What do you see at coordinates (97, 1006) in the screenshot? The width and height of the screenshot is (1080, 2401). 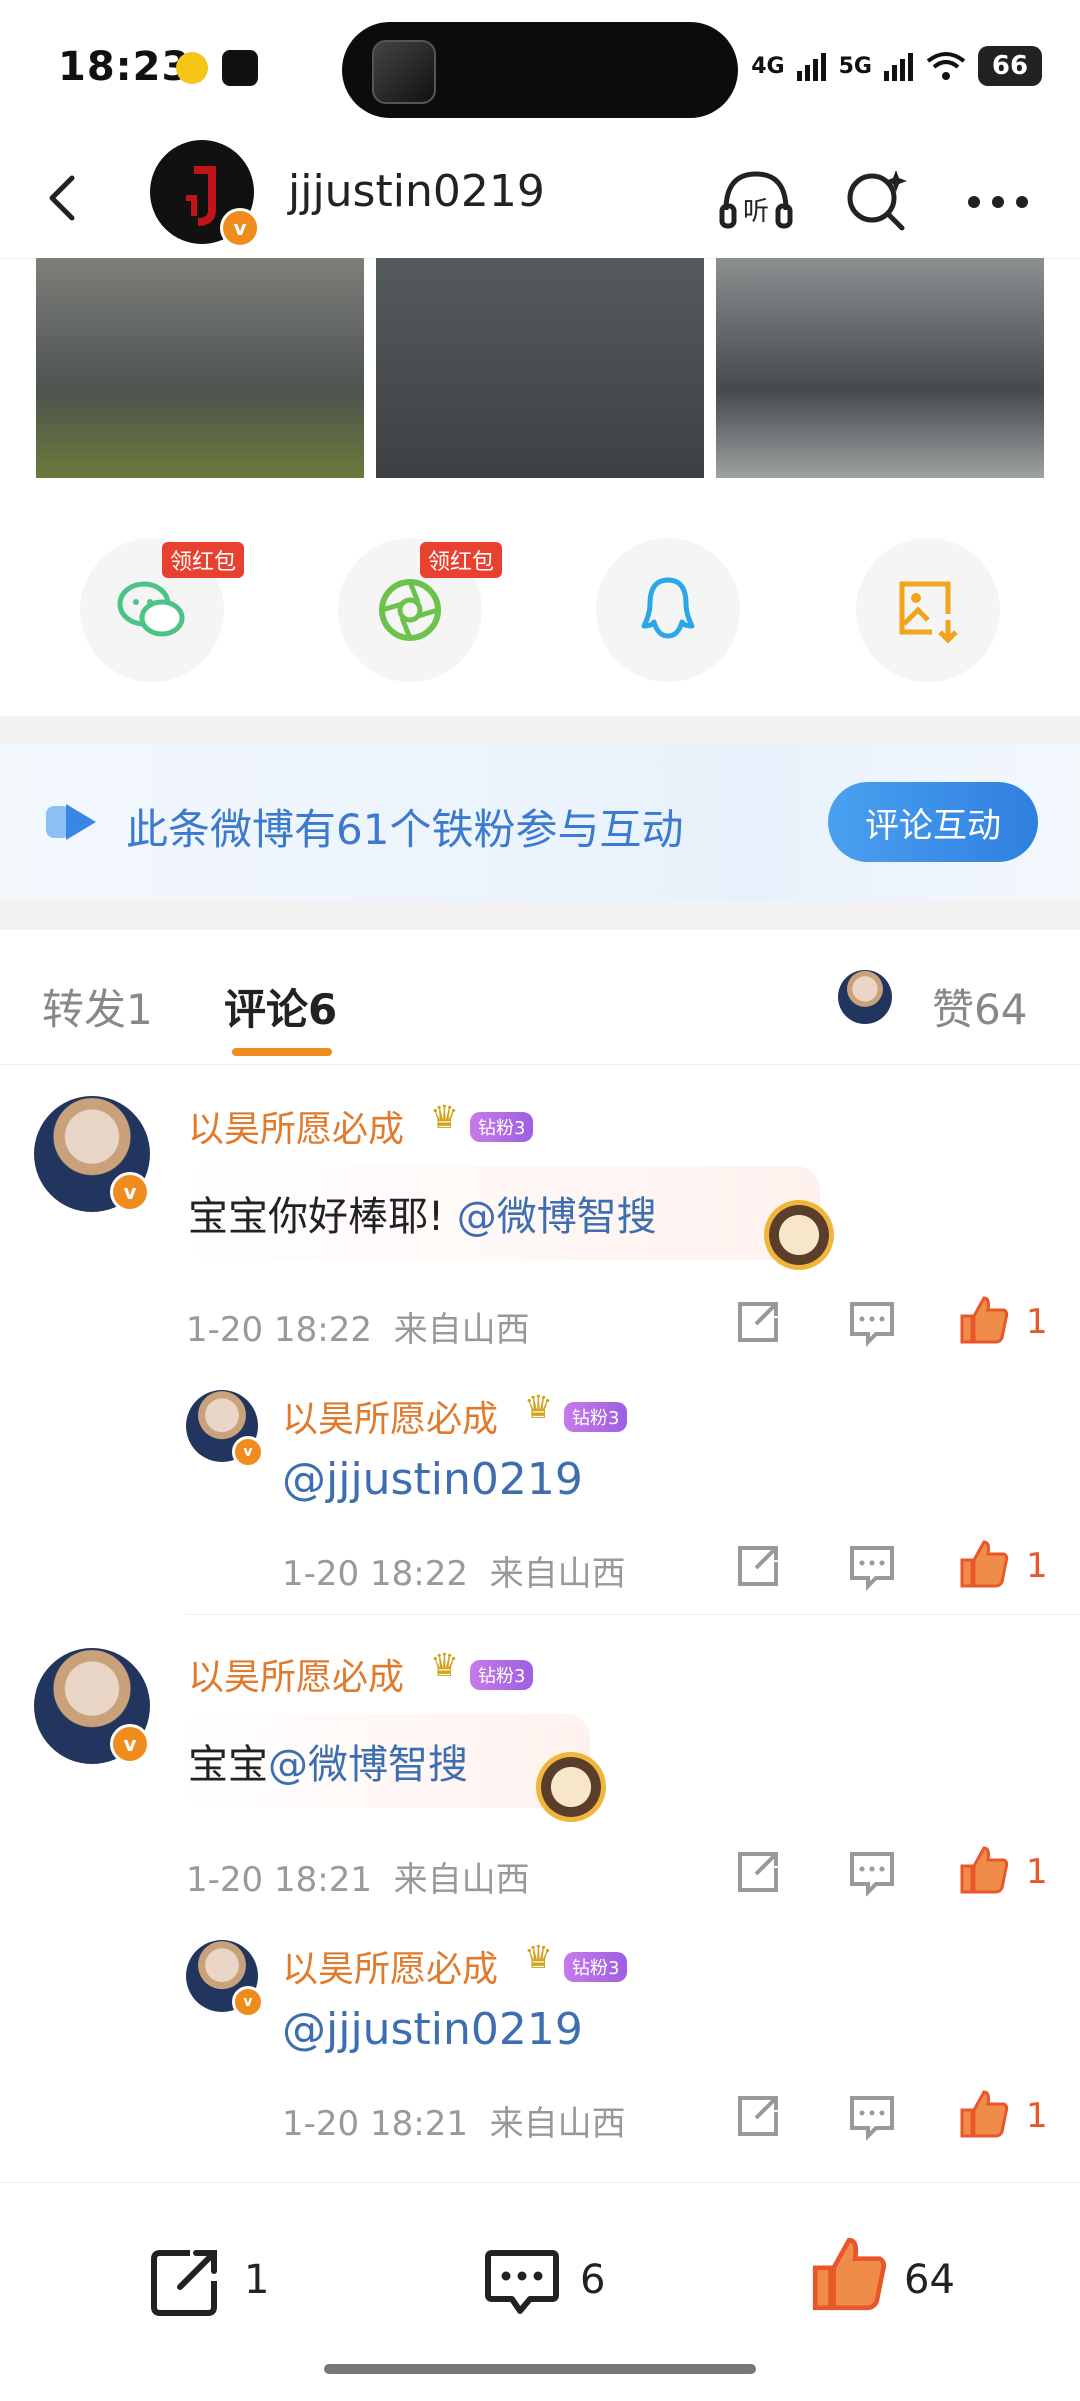 I see `tab-repost: 转发1` at bounding box center [97, 1006].